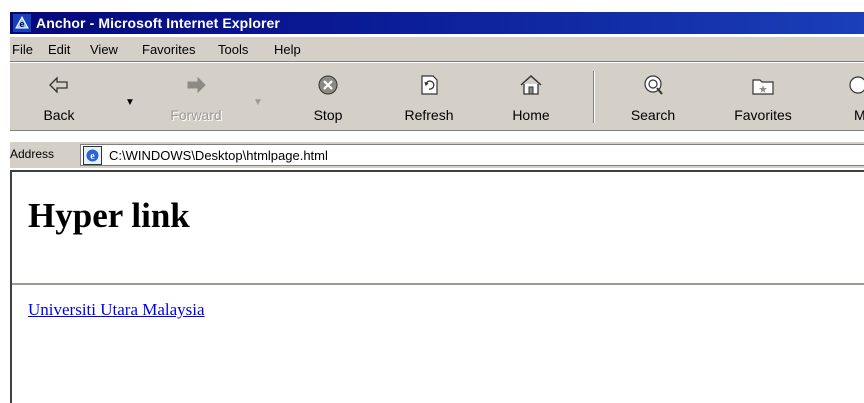 Image resolution: width=864 pixels, height=403 pixels. What do you see at coordinates (437, 49) in the screenshot?
I see `menu-bar: File Edit View Favorites Tools Help` at bounding box center [437, 49].